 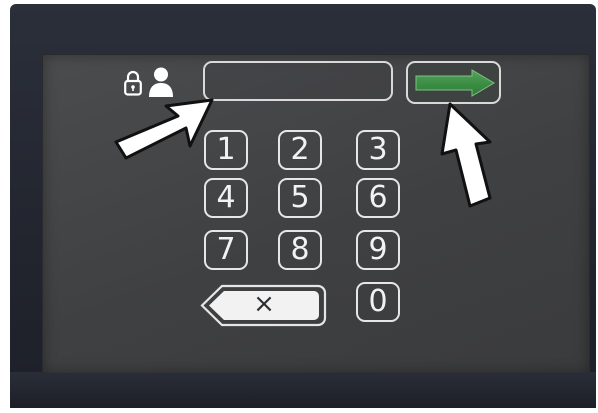 I want to click on annotation-arrow-entry, so click(x=164, y=129).